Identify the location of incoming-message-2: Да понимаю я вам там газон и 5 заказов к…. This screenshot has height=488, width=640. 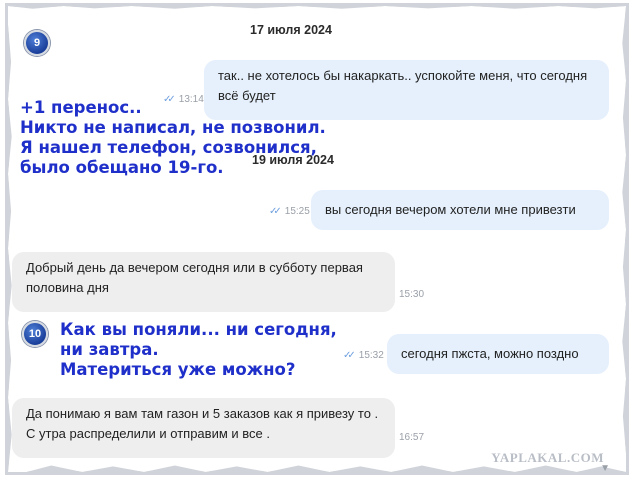
(203, 428).